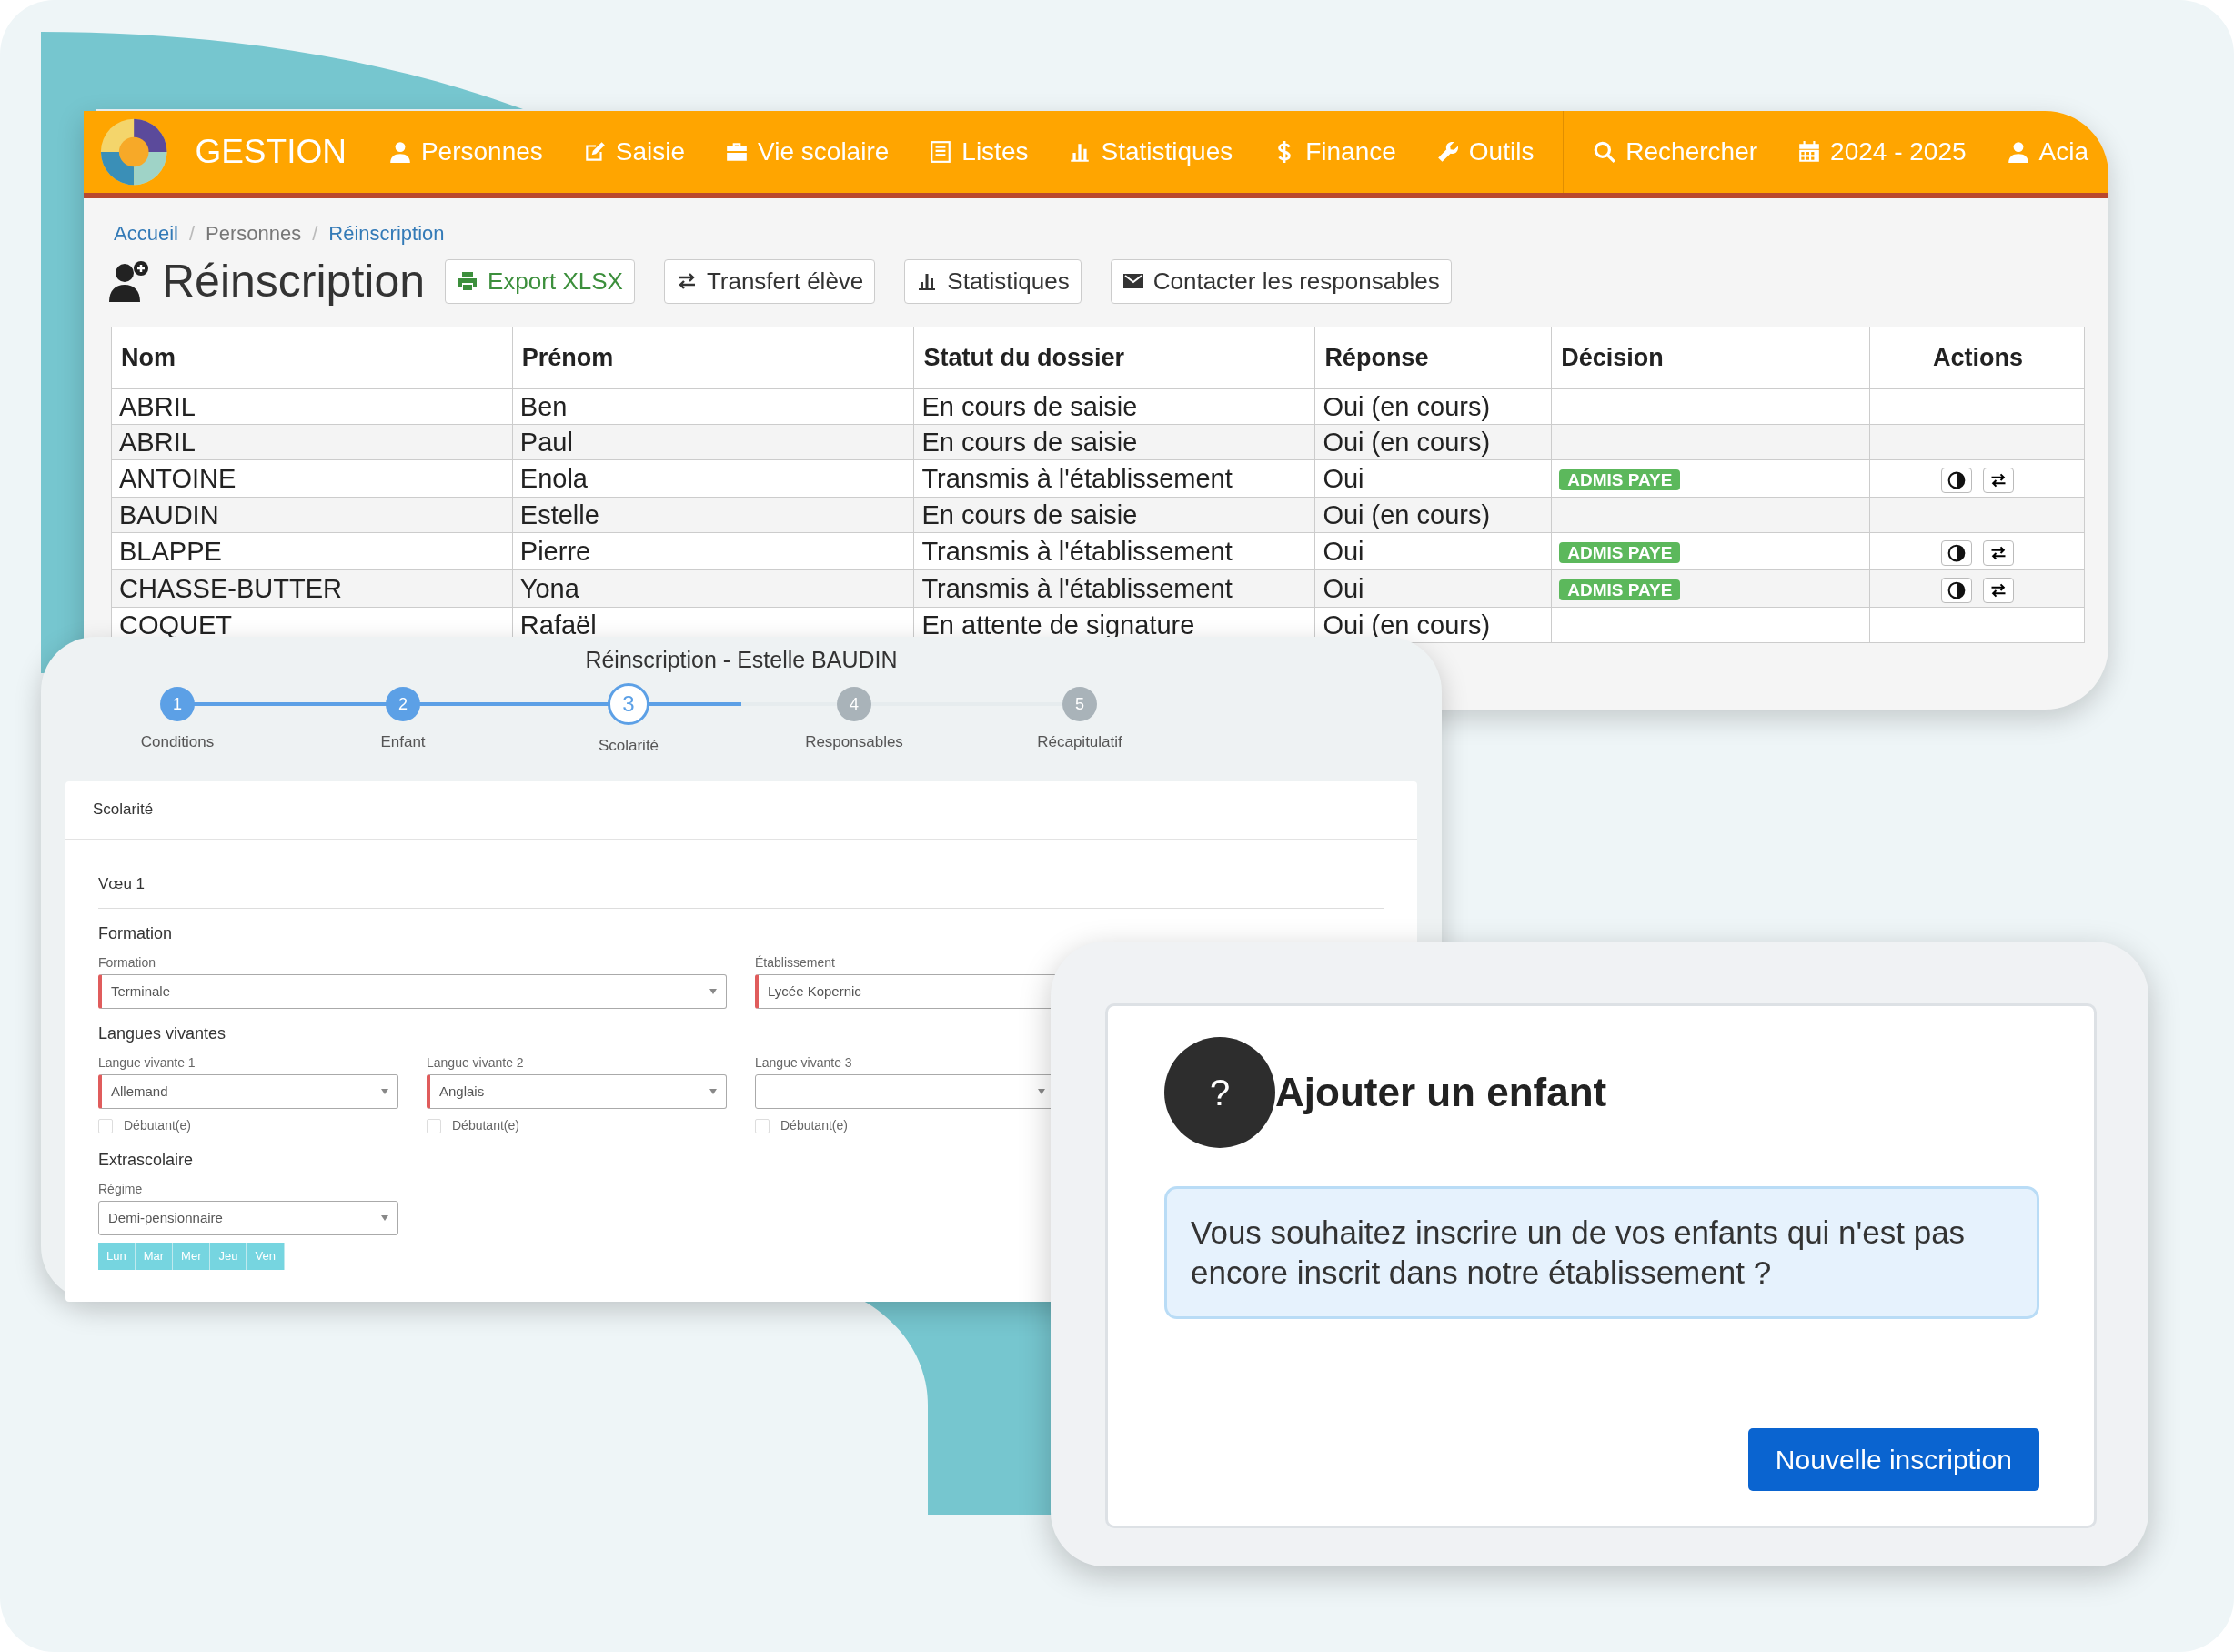 The height and width of the screenshot is (1652, 2234). I want to click on column-header: Nom, so click(312, 358).